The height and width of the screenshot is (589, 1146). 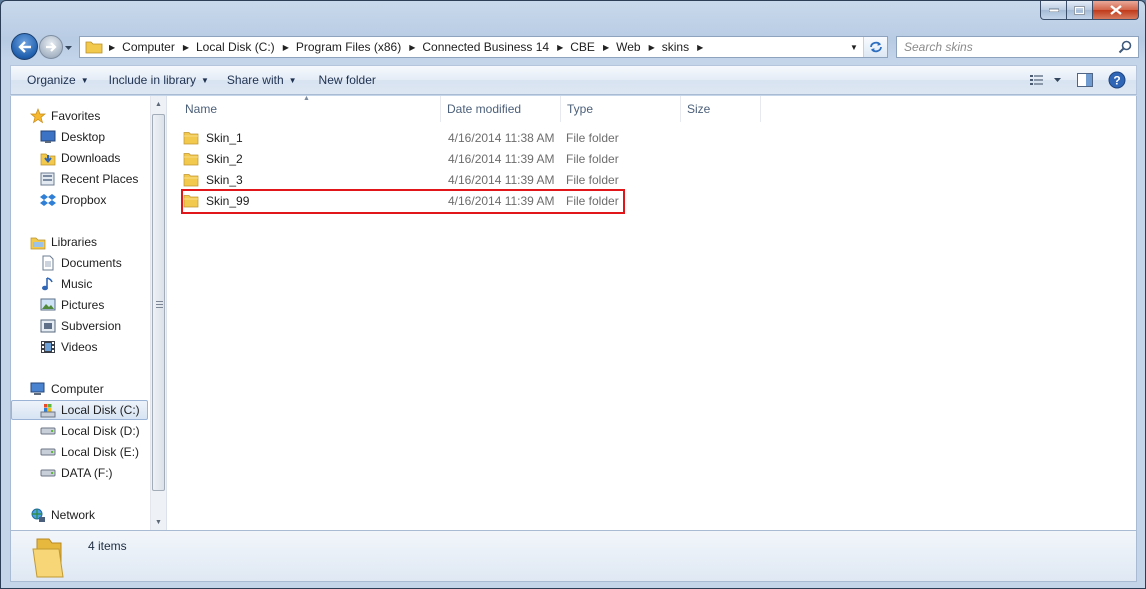 I want to click on scroll-up-button: ▲, so click(x=158, y=104).